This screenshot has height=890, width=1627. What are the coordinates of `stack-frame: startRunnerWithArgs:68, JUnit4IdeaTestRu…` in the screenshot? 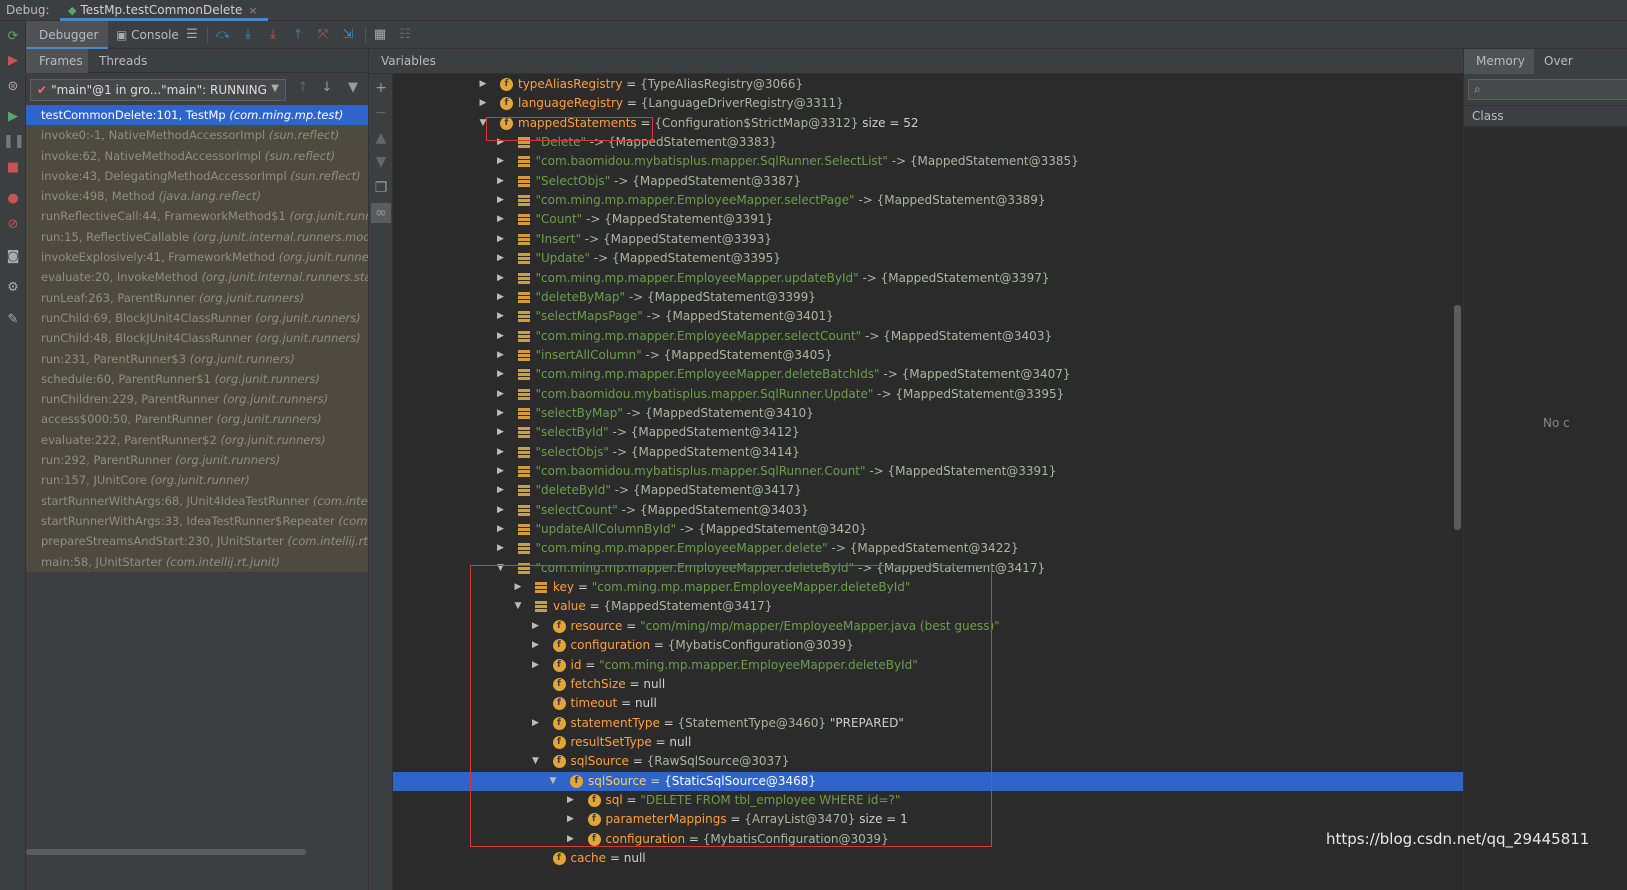 It's located at (197, 500).